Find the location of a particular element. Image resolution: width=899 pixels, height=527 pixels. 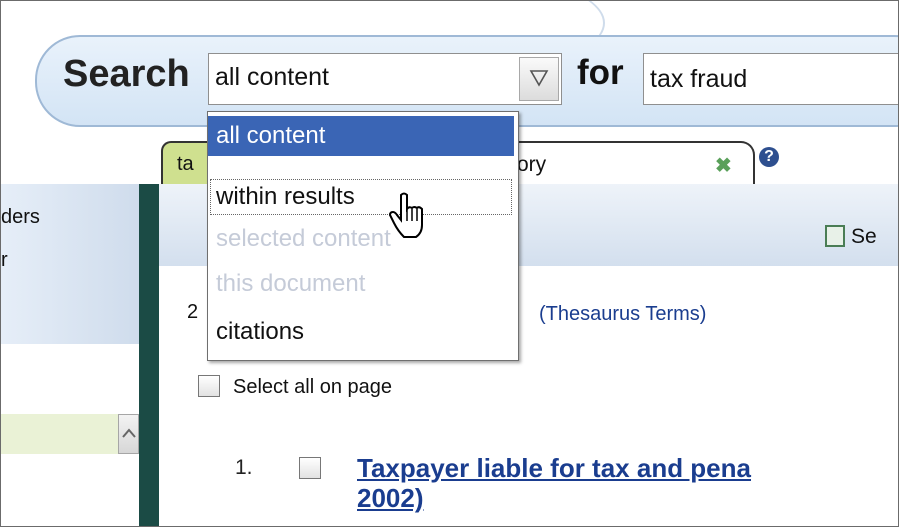

search-scope-value: all content is located at coordinates (272, 77).